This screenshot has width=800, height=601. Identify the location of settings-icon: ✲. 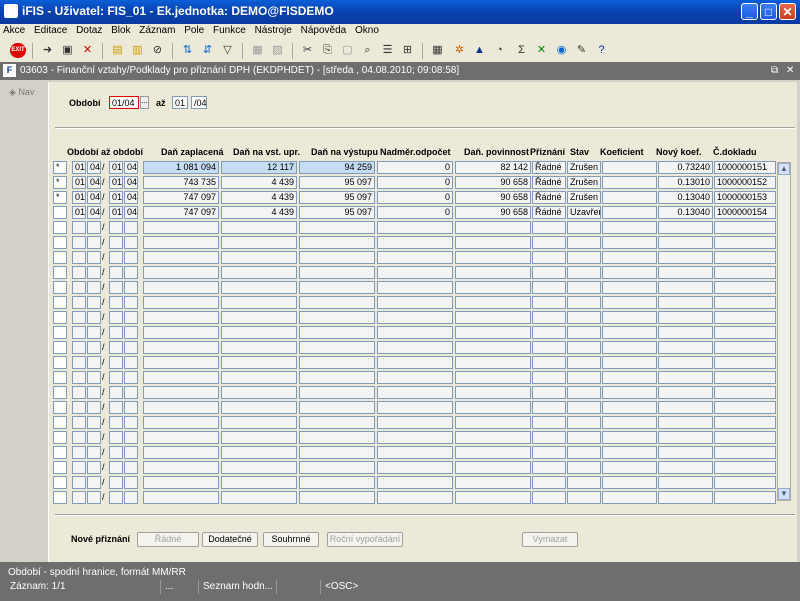
(459, 50).